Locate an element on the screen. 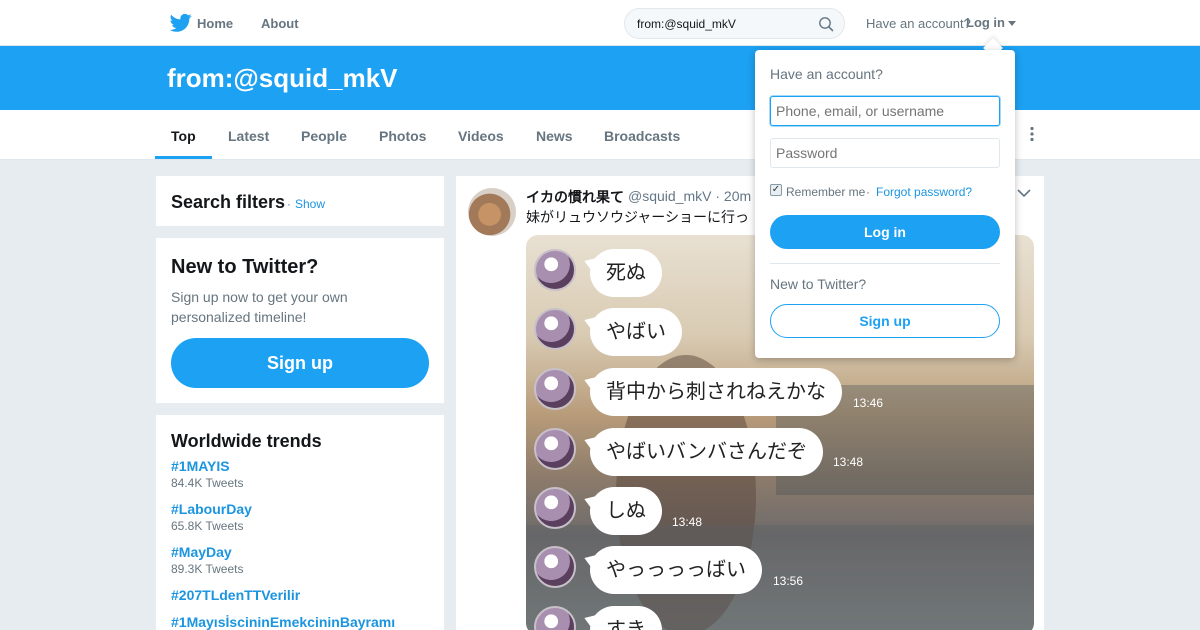 This screenshot has width=1200, height=630. login-button: Log in is located at coordinates (885, 232).